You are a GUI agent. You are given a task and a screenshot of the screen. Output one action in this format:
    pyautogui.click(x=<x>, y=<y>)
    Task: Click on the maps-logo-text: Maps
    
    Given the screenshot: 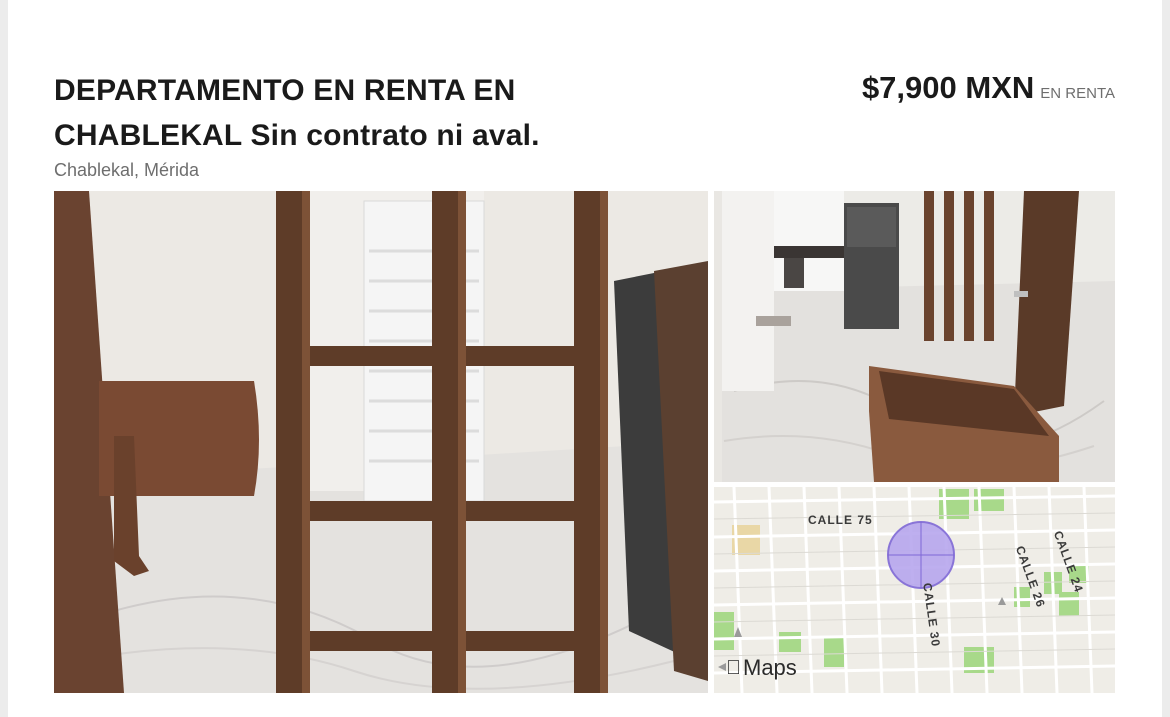 What is the action you would take?
    pyautogui.click(x=762, y=667)
    